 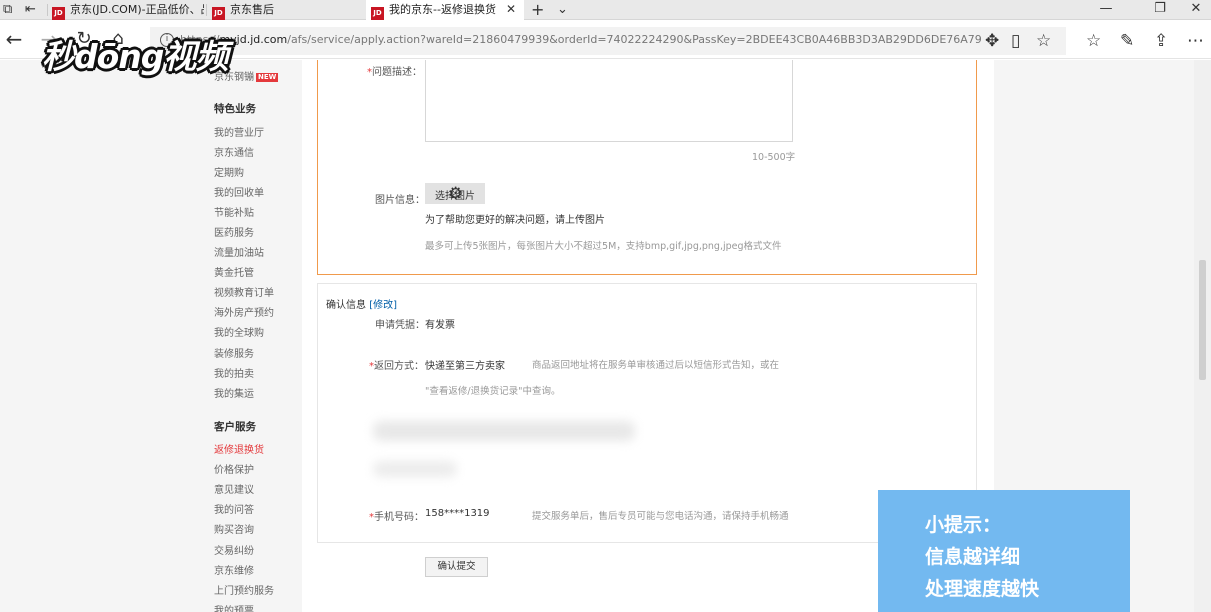 I want to click on scrollbar-thumb, so click(x=1202, y=320).